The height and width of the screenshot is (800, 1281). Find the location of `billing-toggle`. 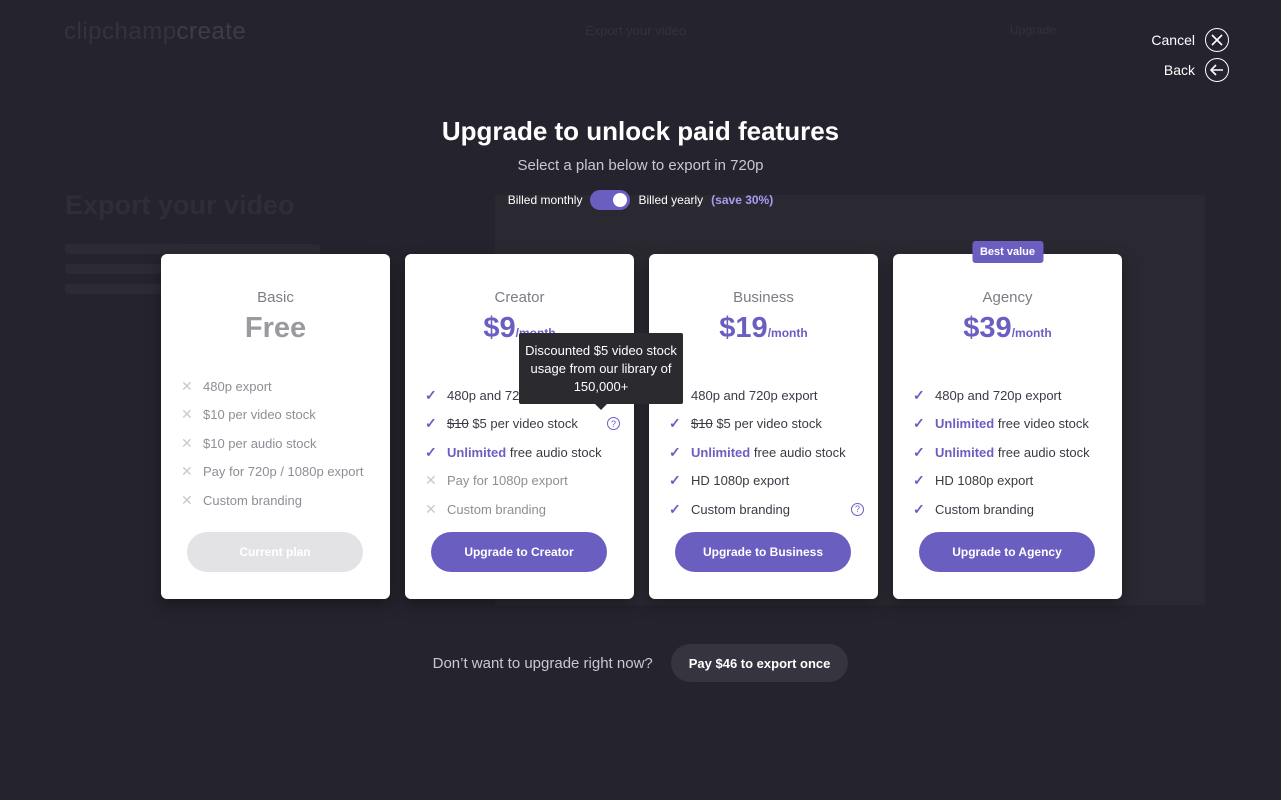

billing-toggle is located at coordinates (610, 200).